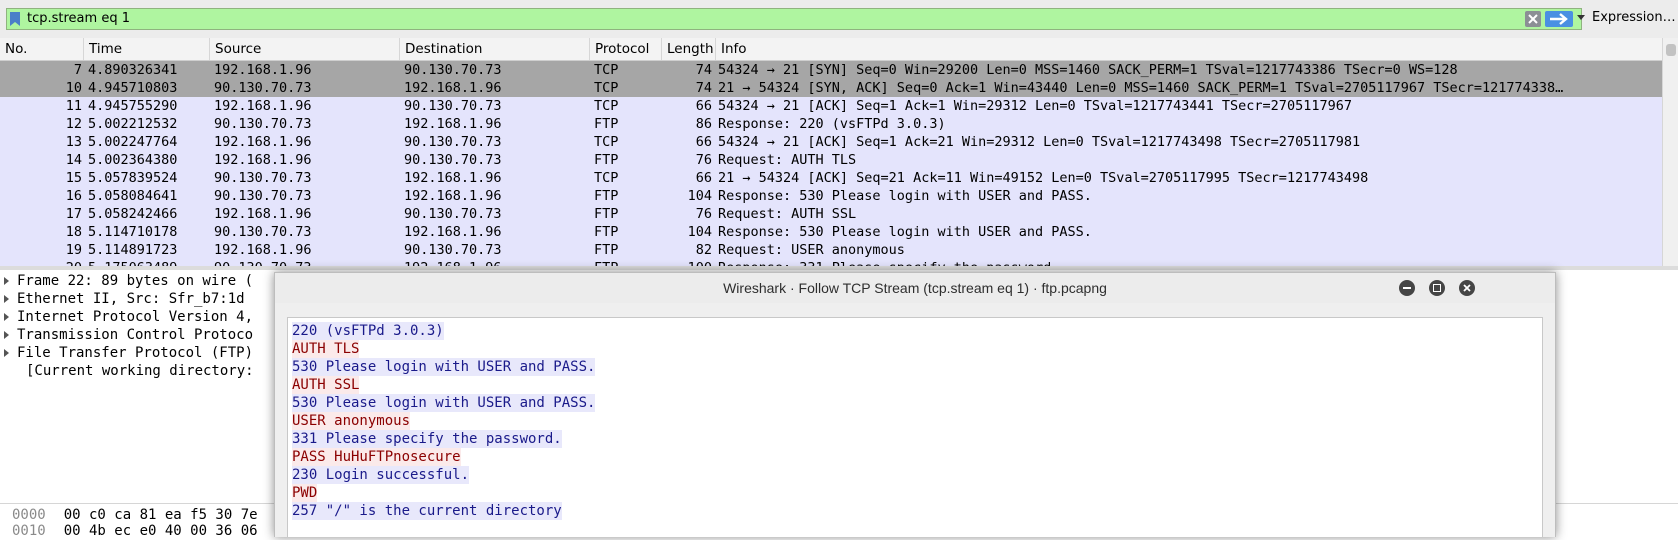 The width and height of the screenshot is (1678, 540). Describe the element at coordinates (128, 317) in the screenshot. I see `detail-tree-item: Internet Protocol Version 4,` at that location.